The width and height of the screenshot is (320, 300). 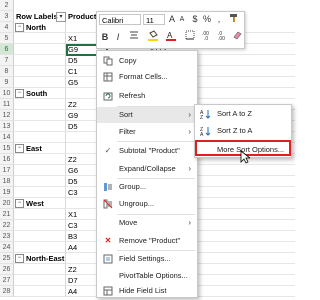 What do you see at coordinates (205, 115) in the screenshot?
I see `sort-az-icon: AZ` at bounding box center [205, 115].